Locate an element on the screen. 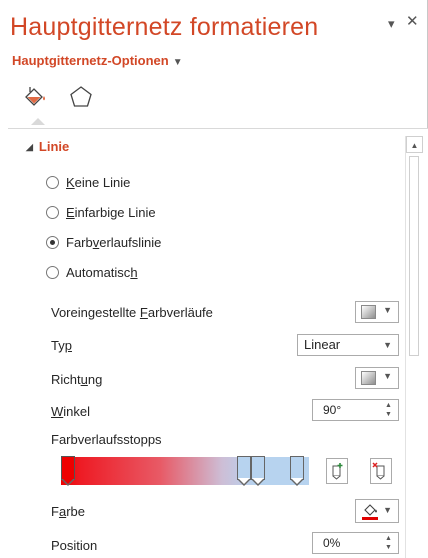 The height and width of the screenshot is (558, 428). pane-options-menu-icon: ▾ is located at coordinates (391, 24).